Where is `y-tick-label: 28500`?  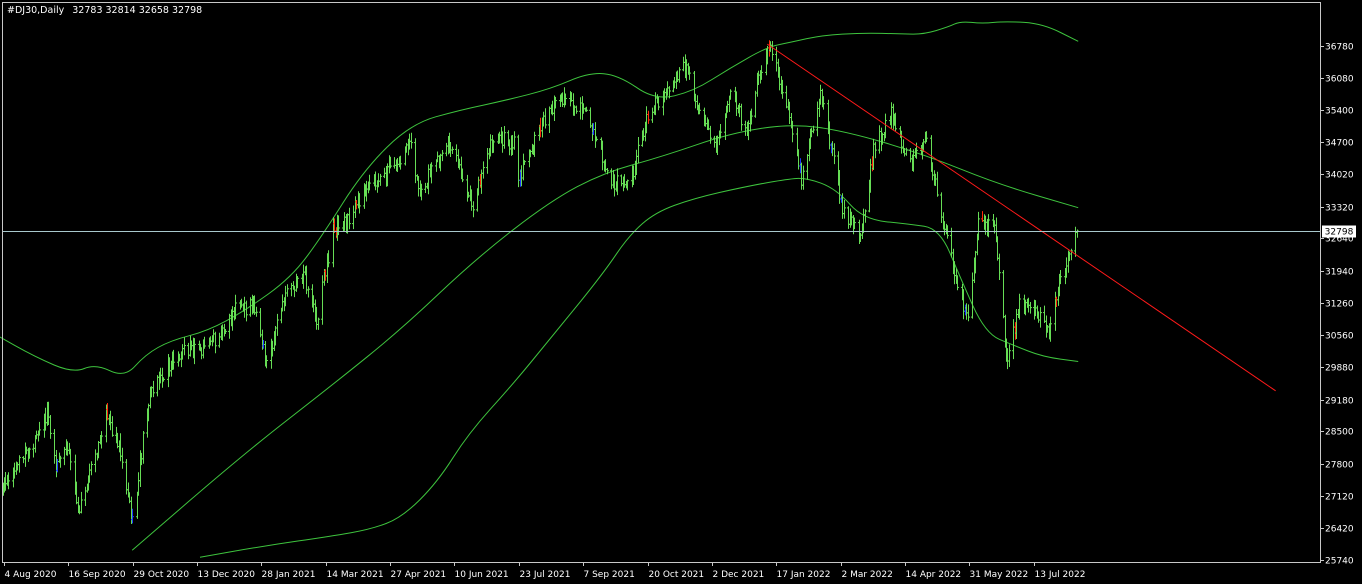 y-tick-label: 28500 is located at coordinates (1339, 433).